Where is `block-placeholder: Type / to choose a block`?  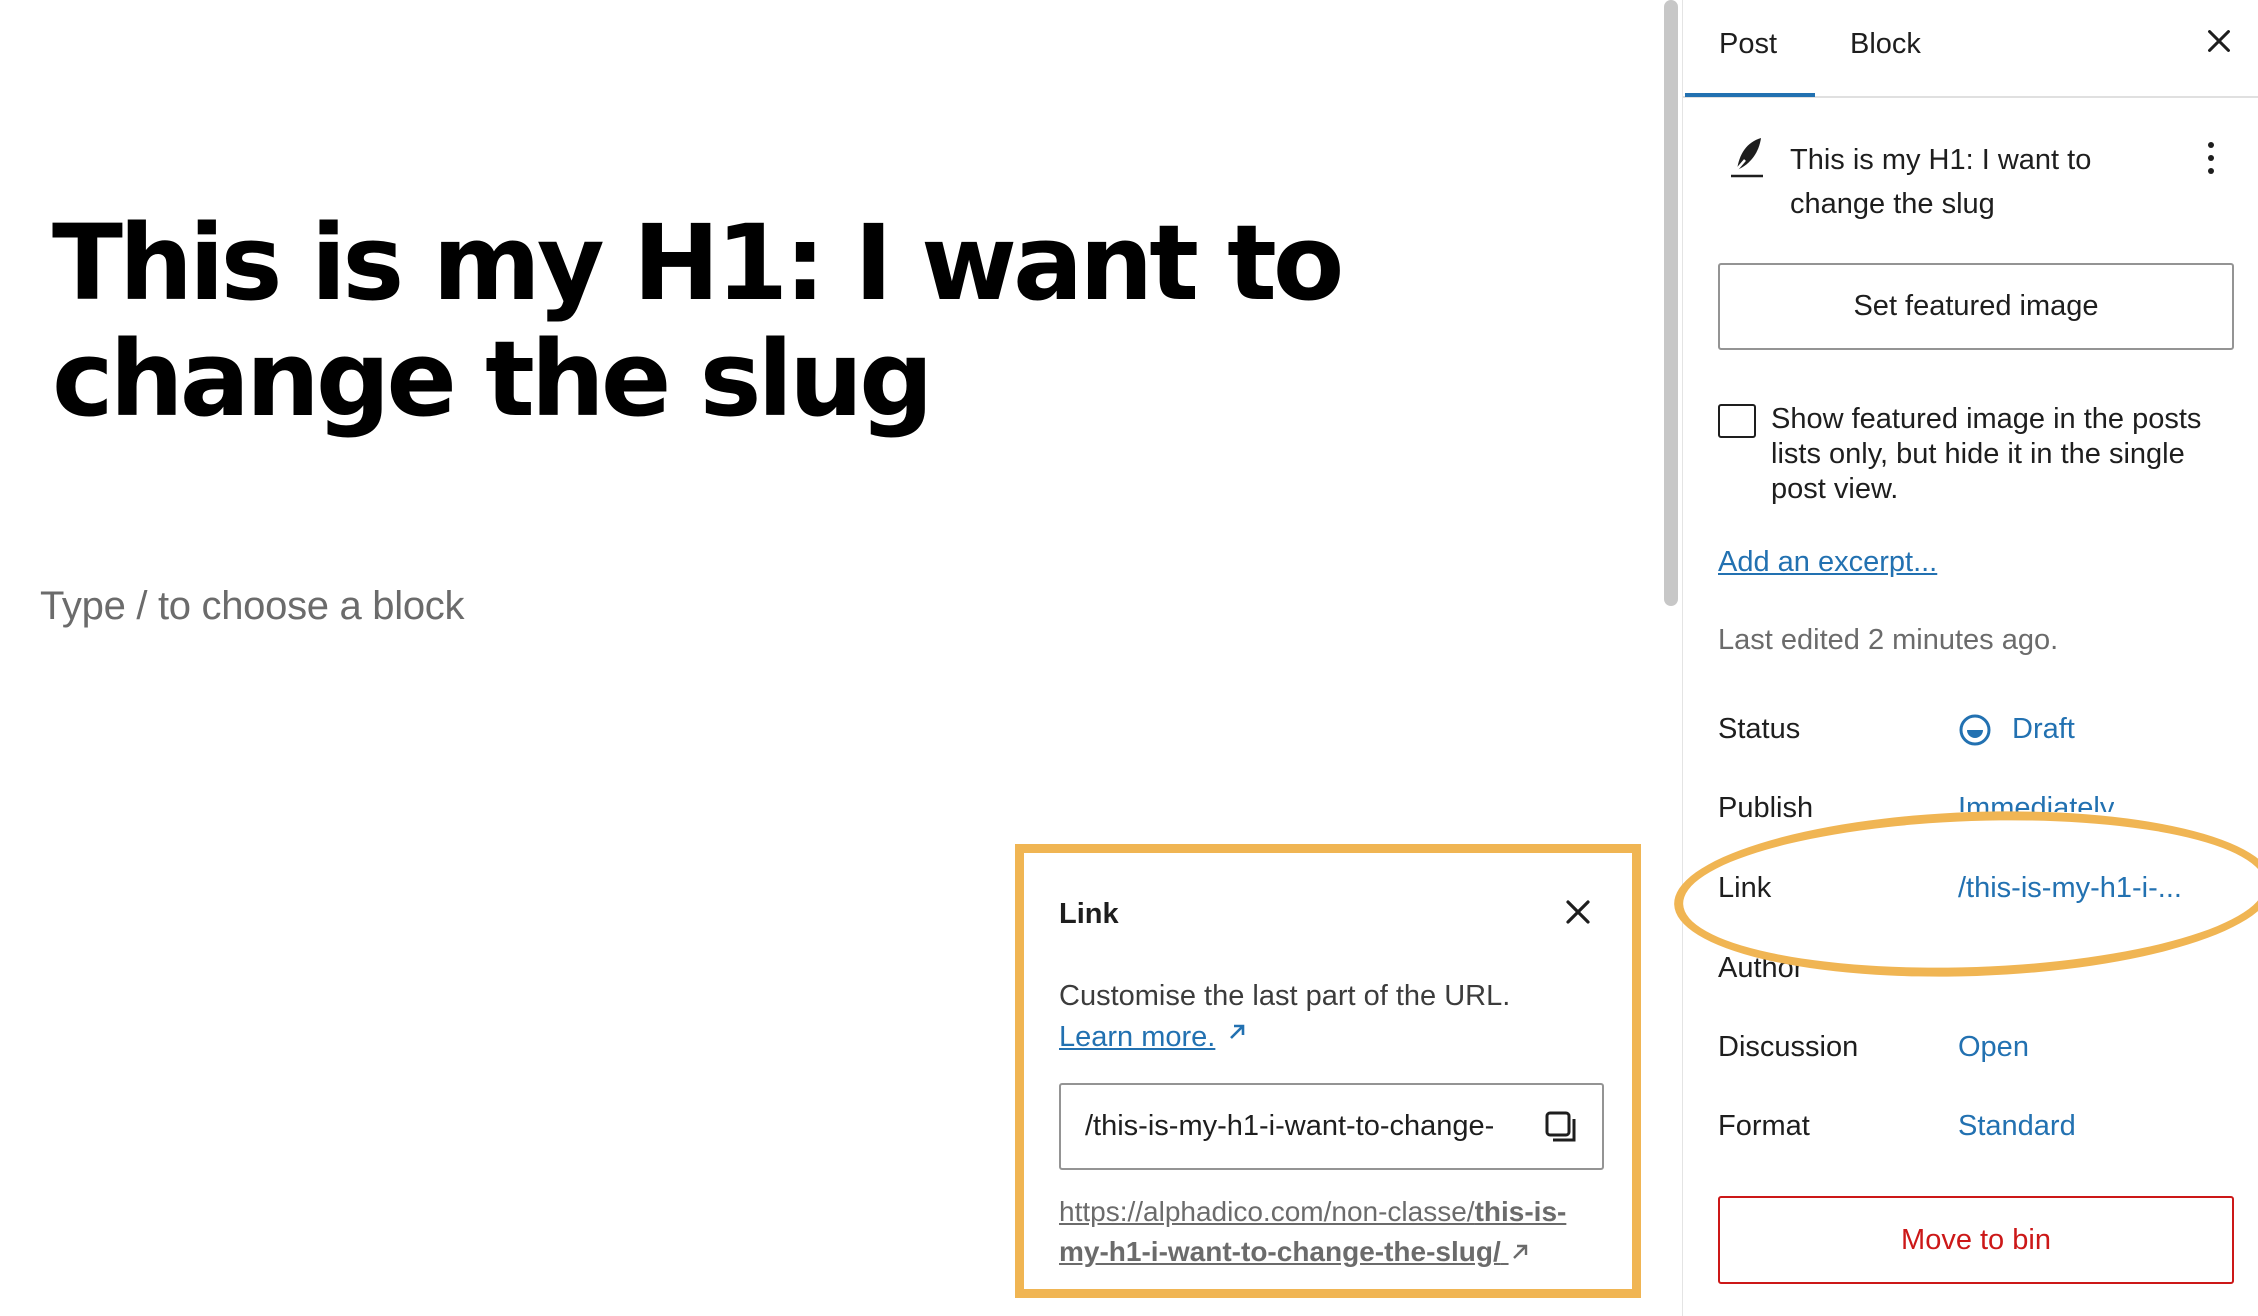 block-placeholder: Type / to choose a block is located at coordinates (252, 606).